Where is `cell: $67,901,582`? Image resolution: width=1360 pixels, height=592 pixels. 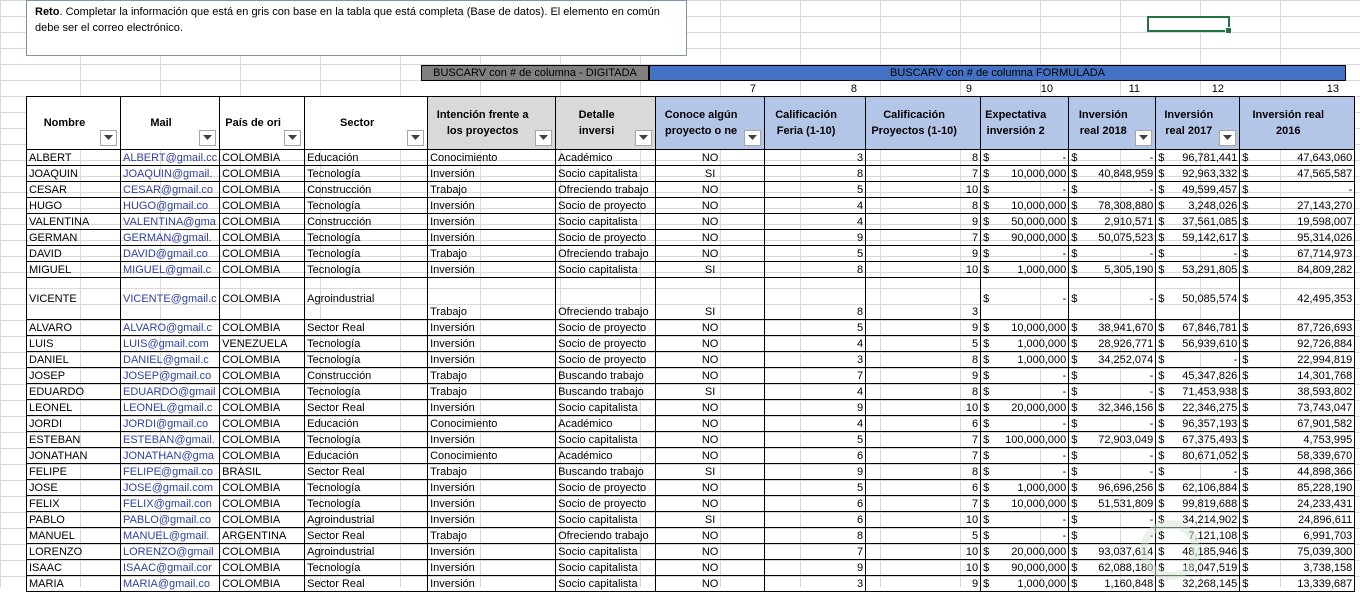
cell: $67,901,582 is located at coordinates (1297, 423).